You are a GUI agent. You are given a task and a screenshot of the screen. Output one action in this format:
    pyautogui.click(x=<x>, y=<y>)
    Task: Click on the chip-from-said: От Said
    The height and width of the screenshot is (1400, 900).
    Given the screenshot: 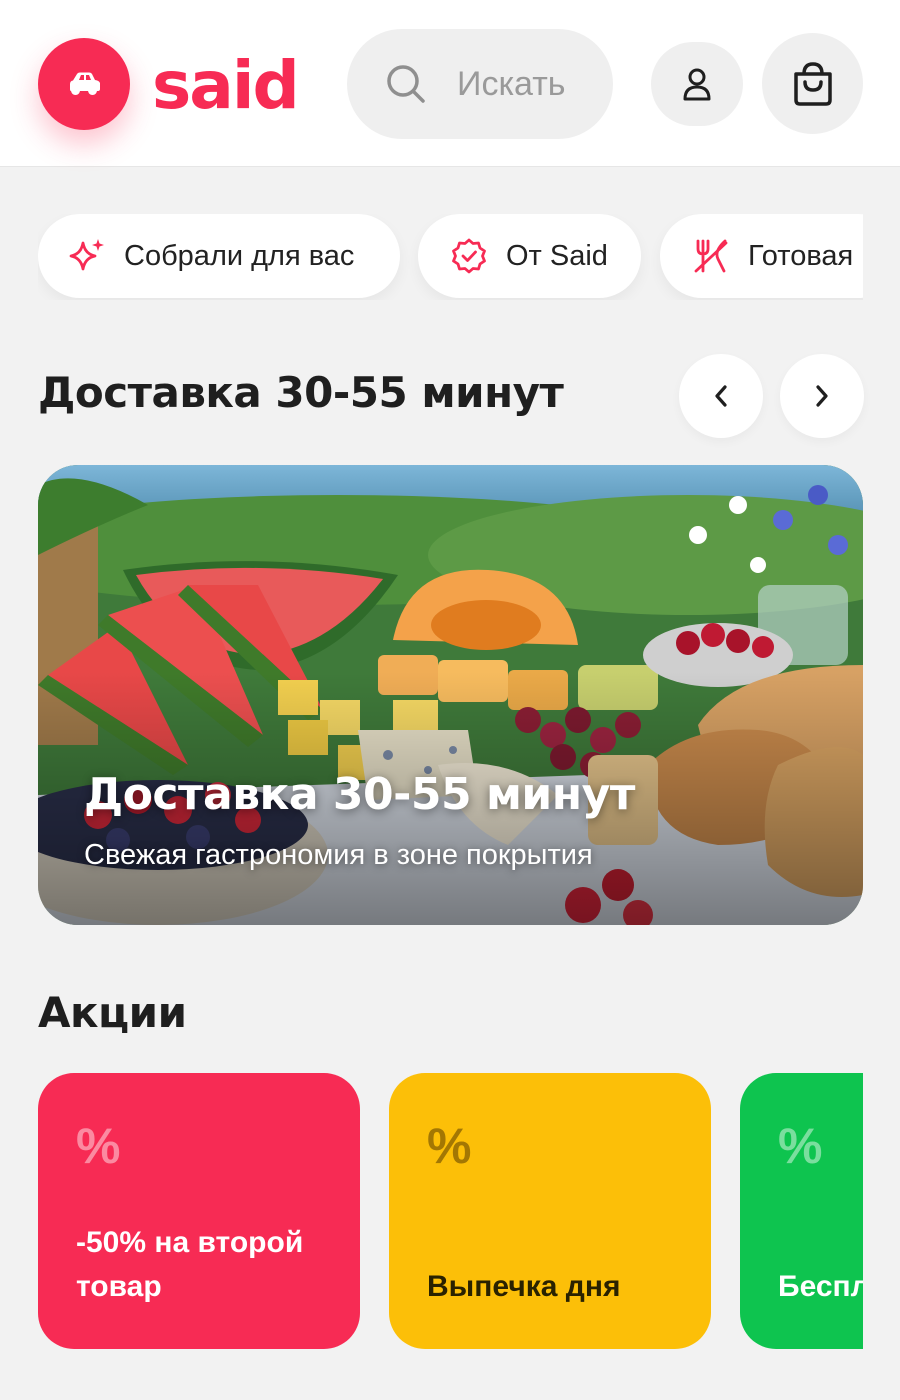 What is the action you would take?
    pyautogui.click(x=529, y=256)
    